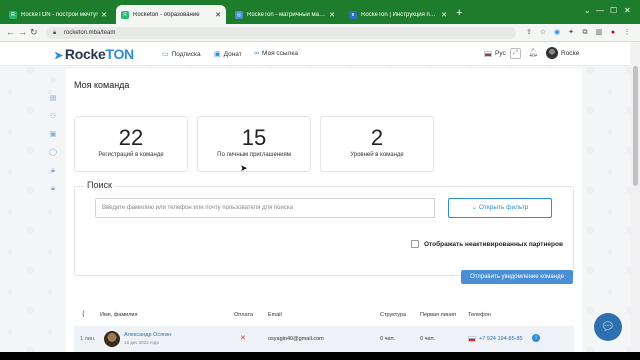 Image resolution: width=640 pixels, height=360 pixels. What do you see at coordinates (570, 53) in the screenshot?
I see `username: Rocke` at bounding box center [570, 53].